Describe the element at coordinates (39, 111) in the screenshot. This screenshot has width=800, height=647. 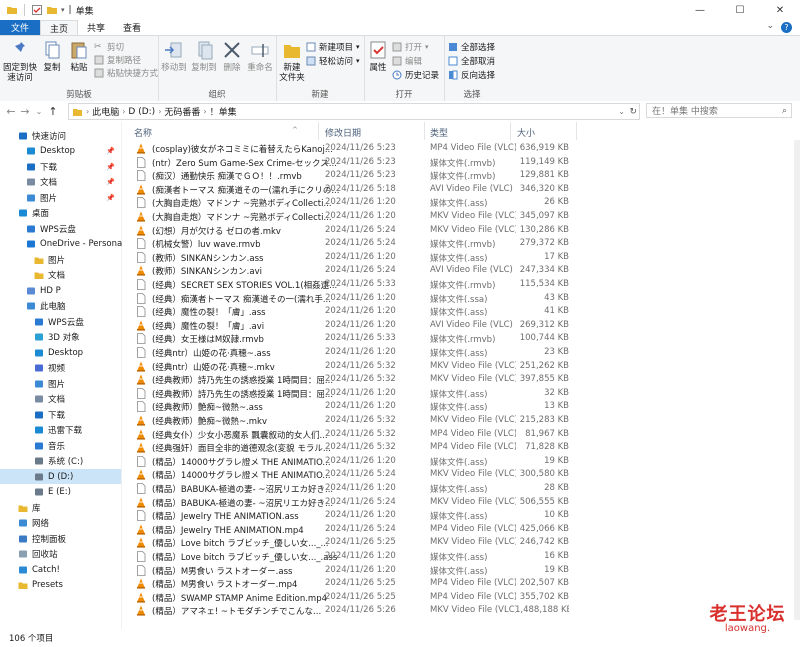
I see `recent-locations-icon: ⌄` at that location.